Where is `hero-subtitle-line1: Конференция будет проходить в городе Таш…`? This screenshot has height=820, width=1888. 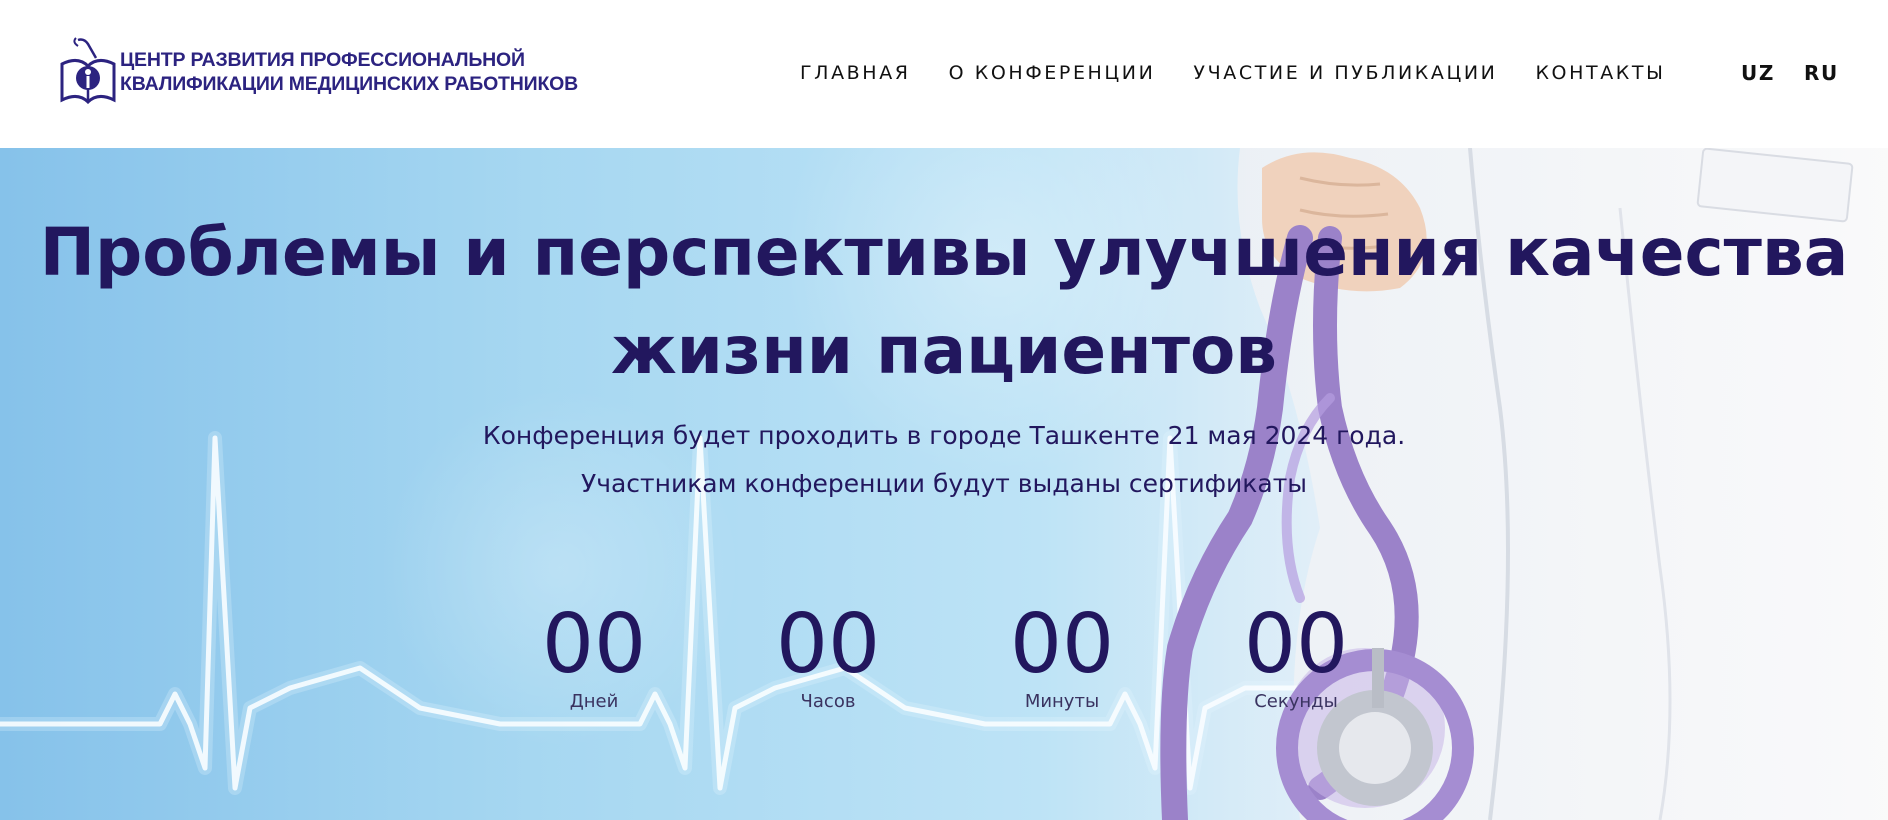 hero-subtitle-line1: Конференция будет проходить в городе Таш… is located at coordinates (944, 435).